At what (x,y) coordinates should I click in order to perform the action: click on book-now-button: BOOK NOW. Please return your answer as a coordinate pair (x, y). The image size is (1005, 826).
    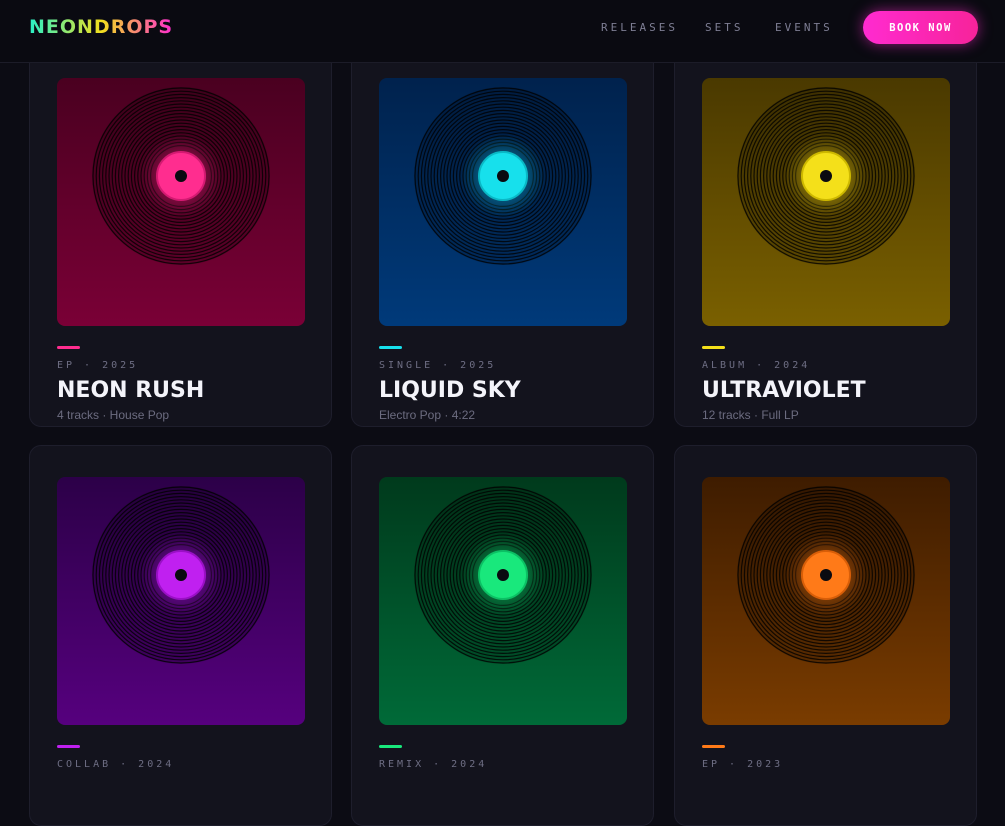
    Looking at the image, I should click on (920, 27).